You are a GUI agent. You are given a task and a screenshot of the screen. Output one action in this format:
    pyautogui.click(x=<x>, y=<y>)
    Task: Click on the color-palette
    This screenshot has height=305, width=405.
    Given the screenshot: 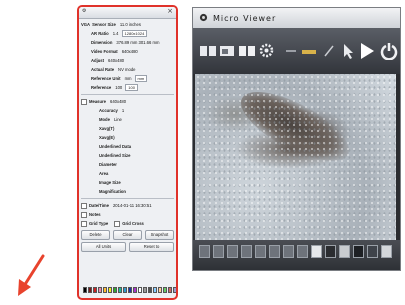 What is the action you would take?
    pyautogui.click(x=129, y=290)
    